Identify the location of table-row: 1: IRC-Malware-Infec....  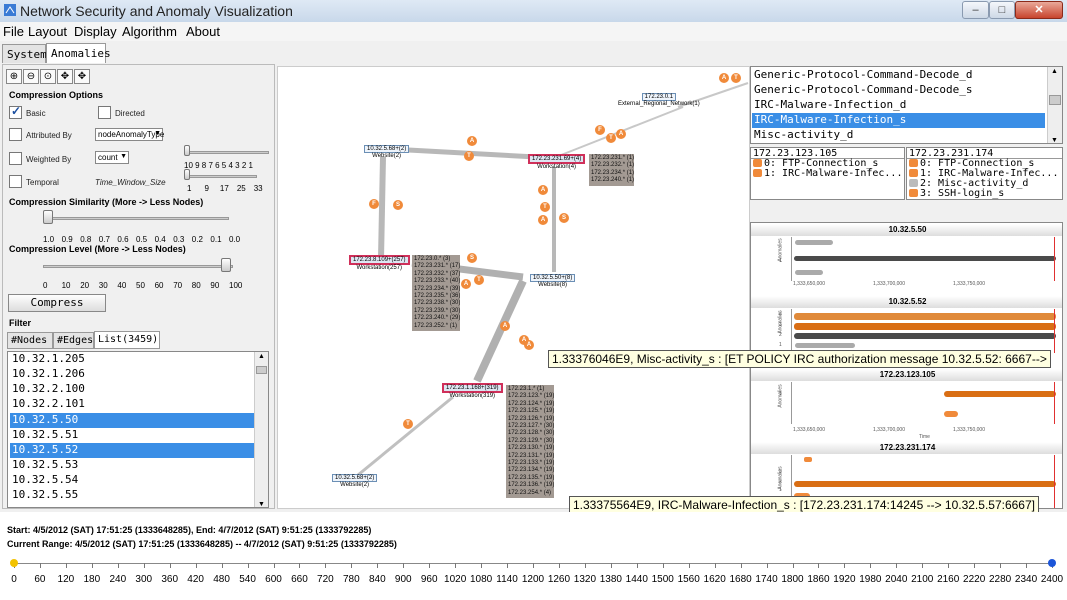
(827, 174).